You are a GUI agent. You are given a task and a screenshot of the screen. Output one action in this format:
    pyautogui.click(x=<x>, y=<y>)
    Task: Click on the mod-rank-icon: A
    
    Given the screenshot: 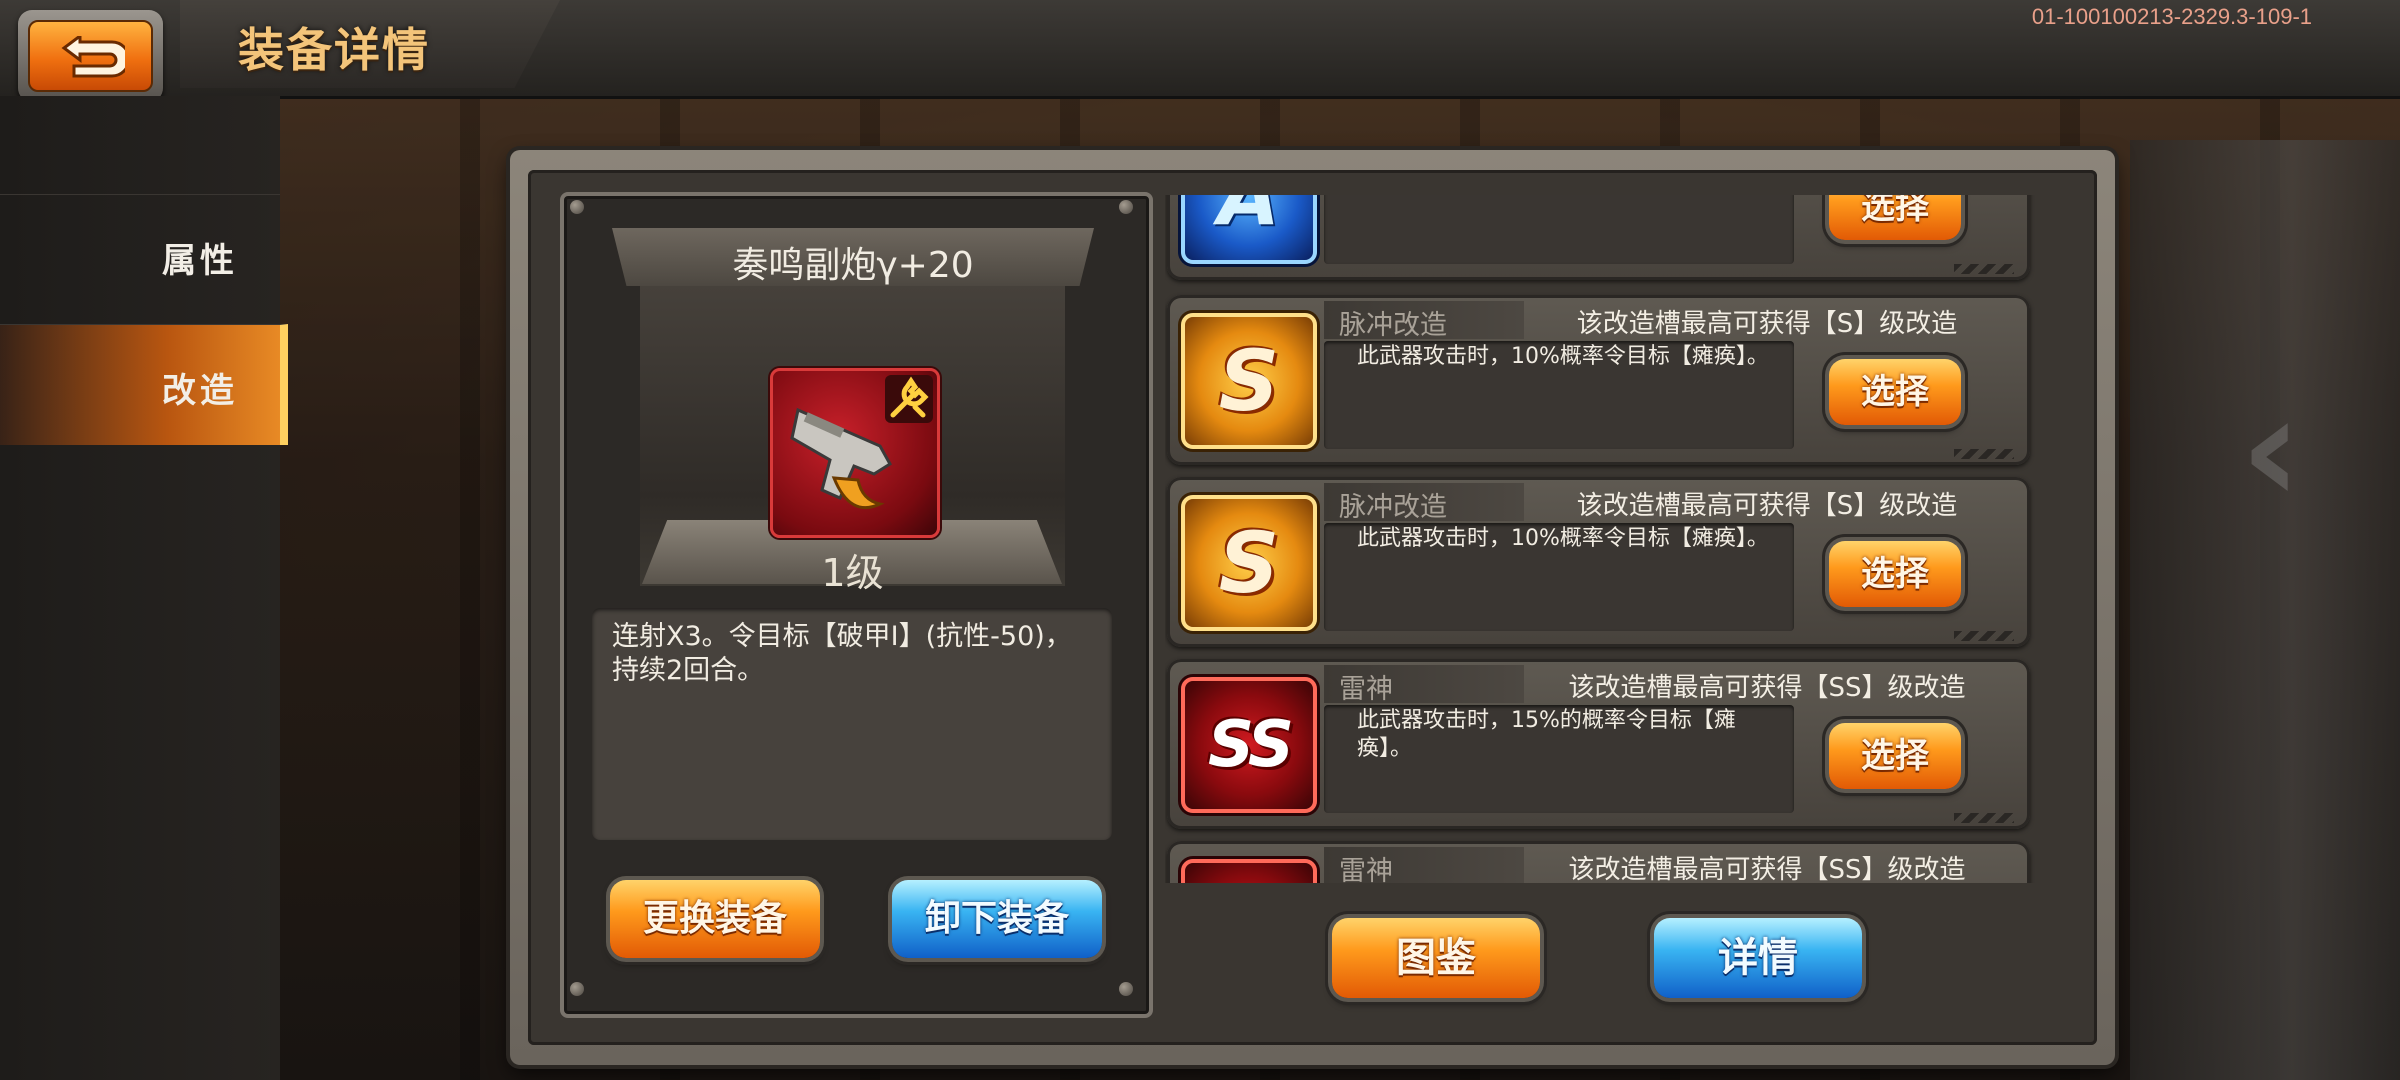 What is the action you would take?
    pyautogui.click(x=1249, y=229)
    